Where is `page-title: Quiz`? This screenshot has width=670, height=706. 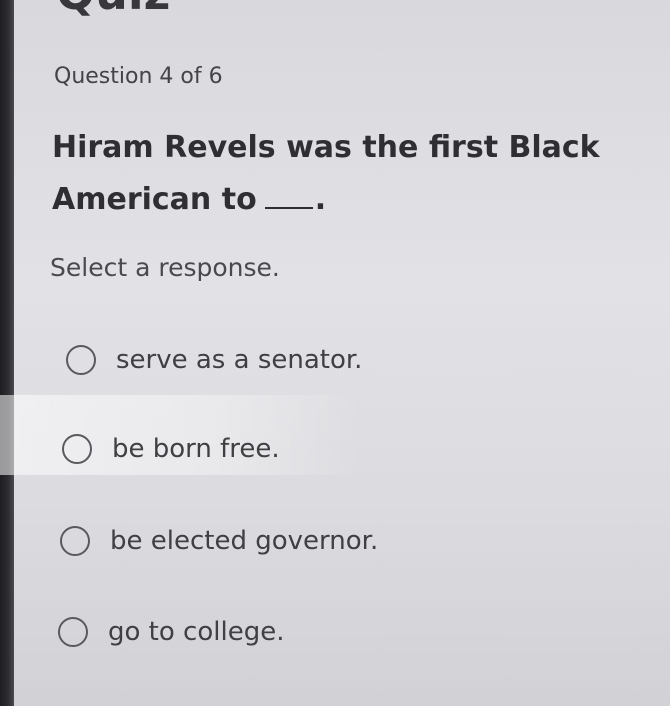 page-title: Quiz is located at coordinates (113, 8).